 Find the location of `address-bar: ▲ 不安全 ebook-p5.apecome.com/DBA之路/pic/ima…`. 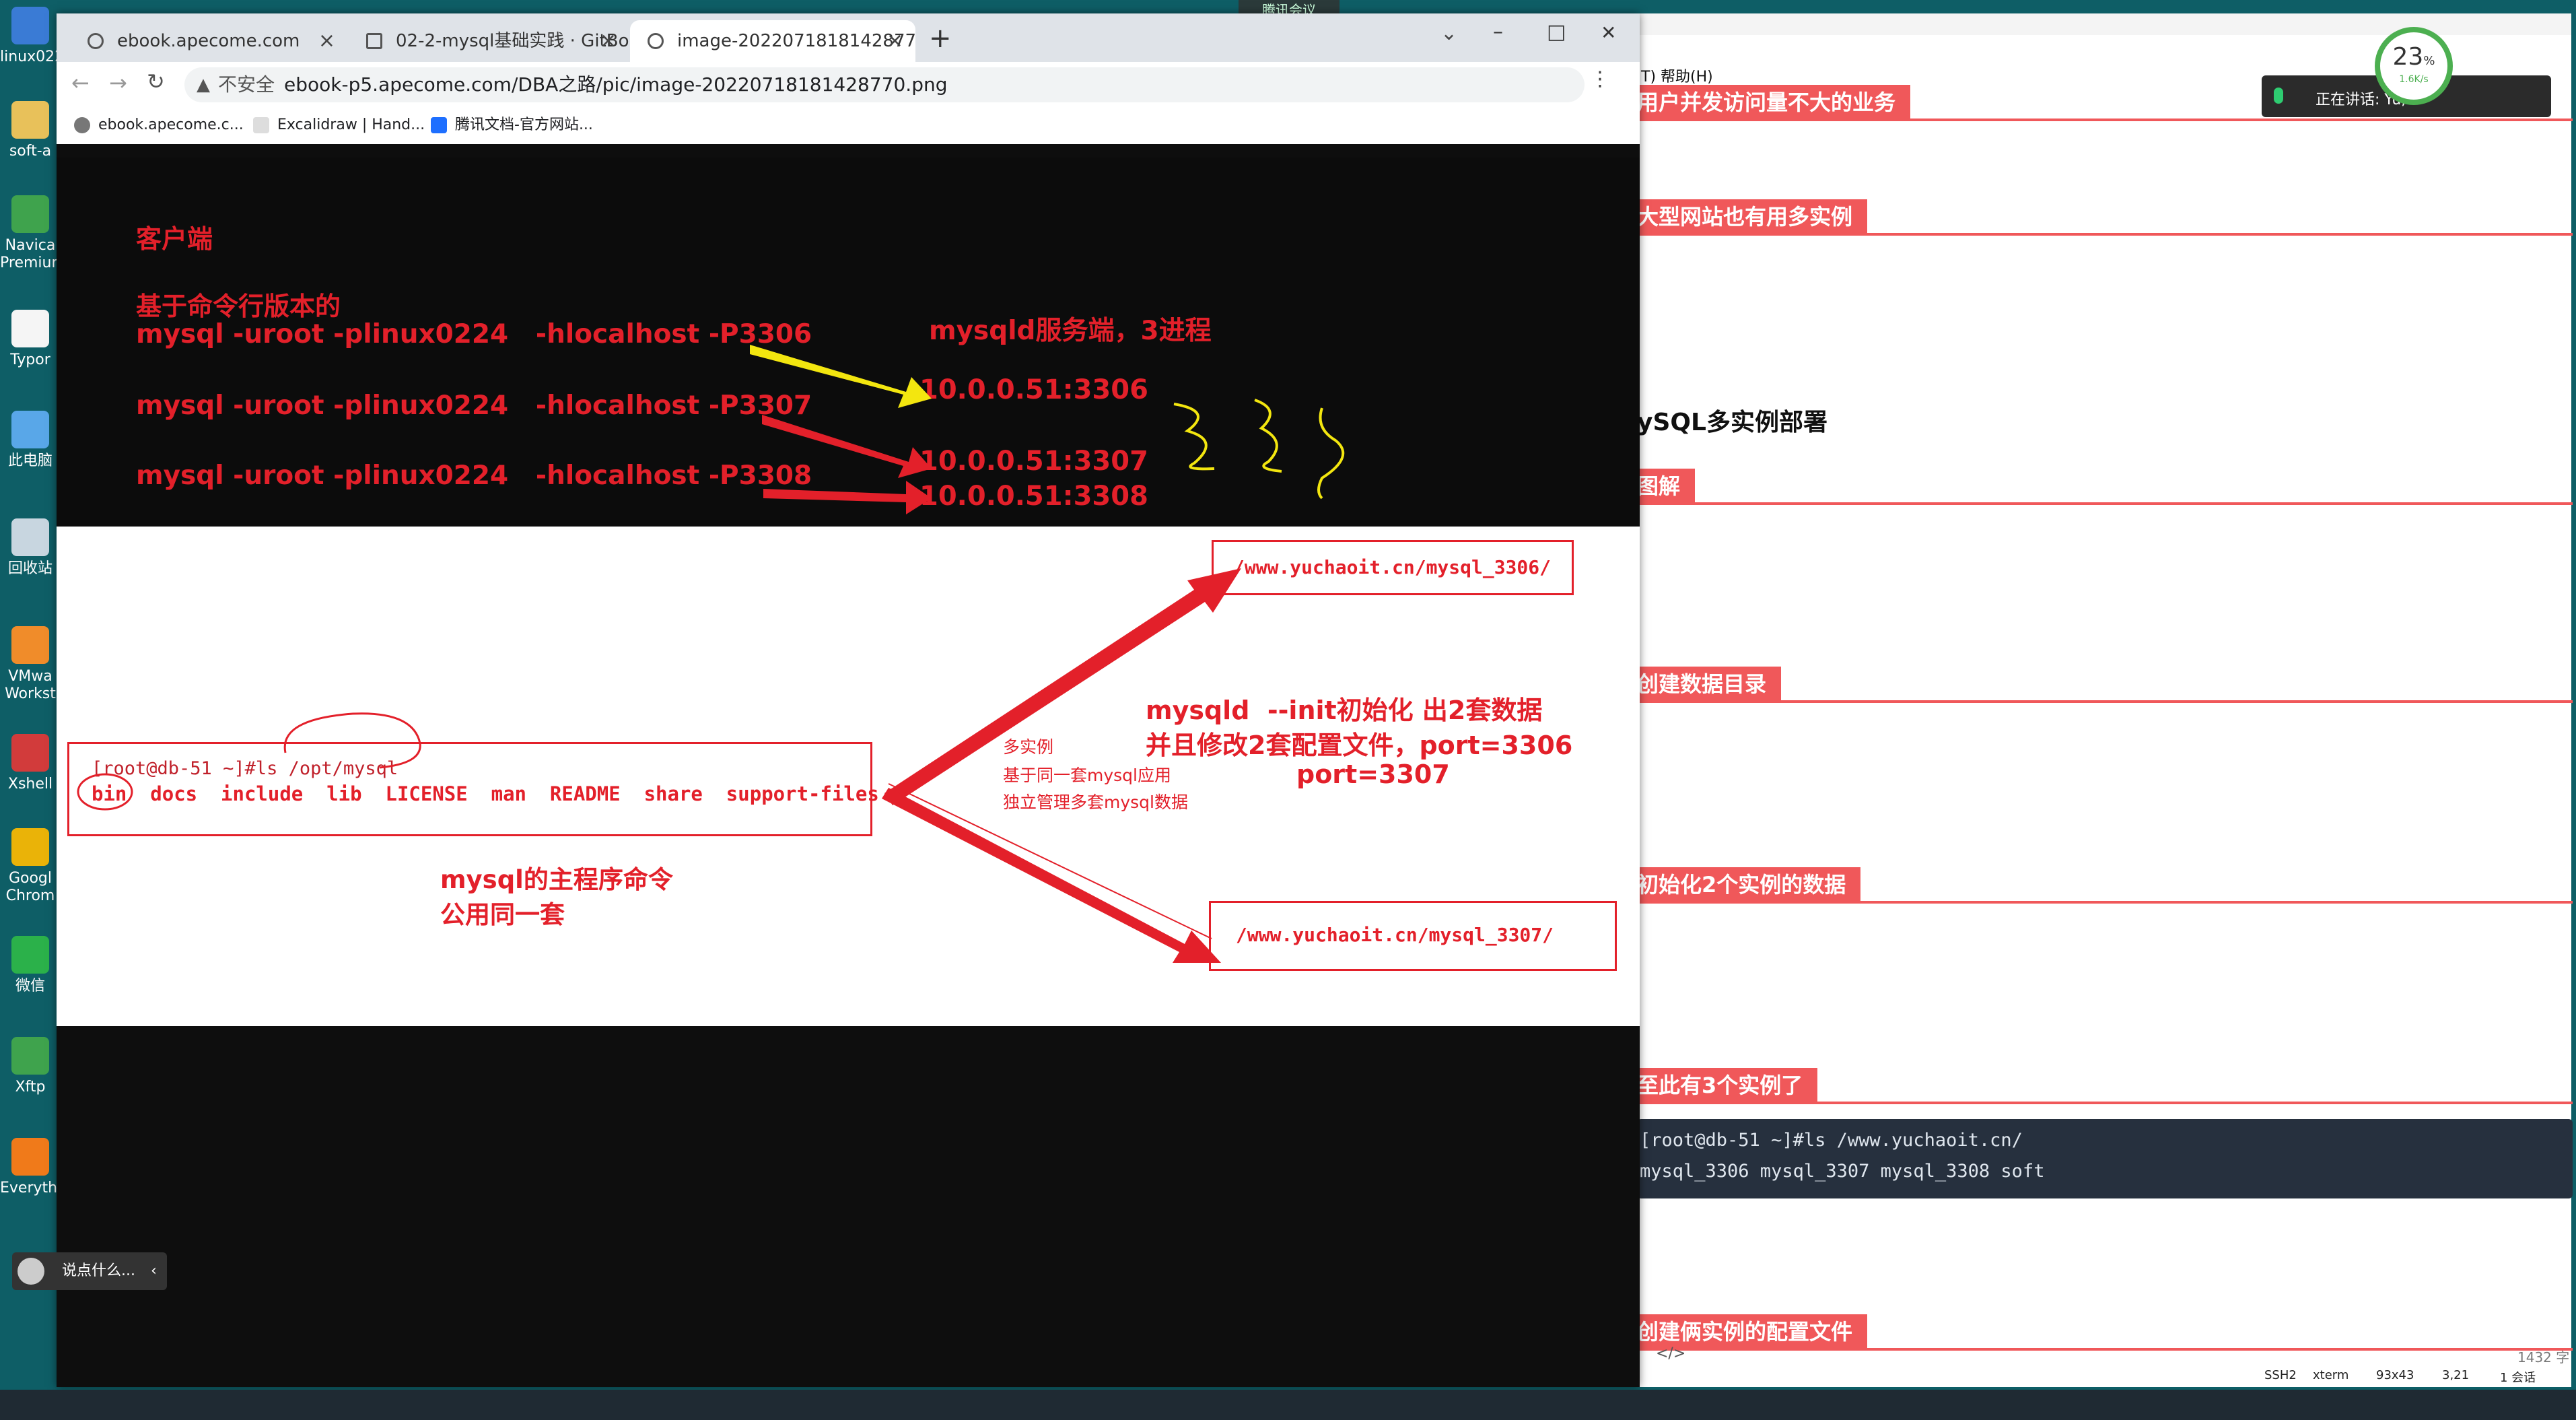

address-bar: ▲ 不安全 ebook-p5.apecome.com/DBA之路/pic/ima… is located at coordinates (884, 84).